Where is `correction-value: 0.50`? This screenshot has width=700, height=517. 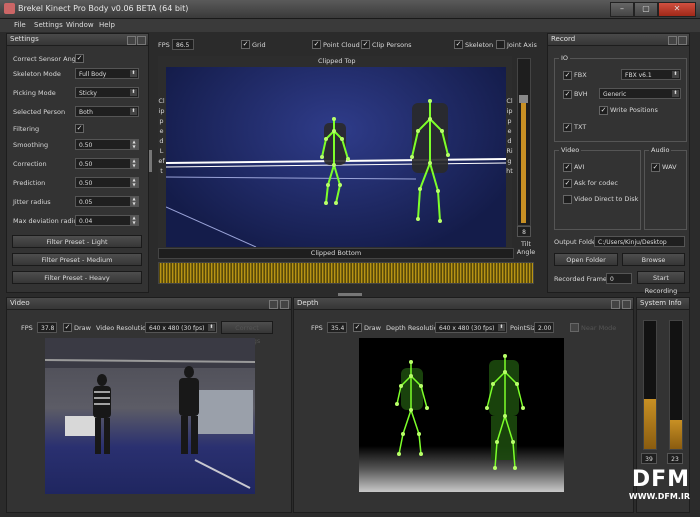
correction-value: 0.50 is located at coordinates (86, 164).